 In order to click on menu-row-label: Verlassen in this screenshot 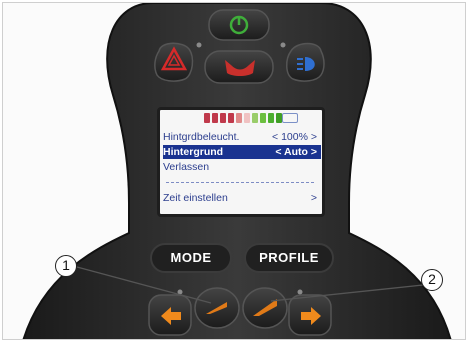, I will do `click(186, 167)`.